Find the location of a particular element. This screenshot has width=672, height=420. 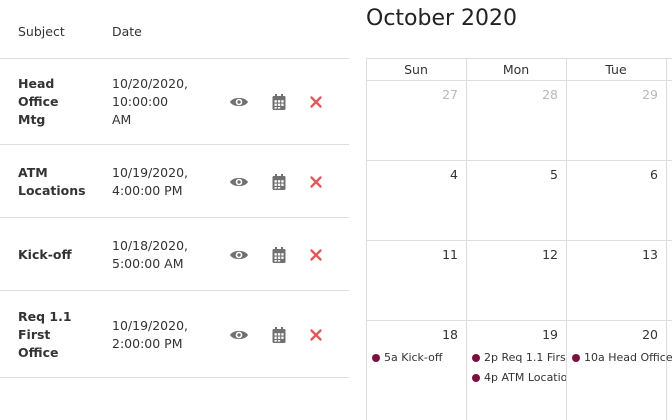

calendar-event-label: 4p ATM Locations is located at coordinates (525, 377).